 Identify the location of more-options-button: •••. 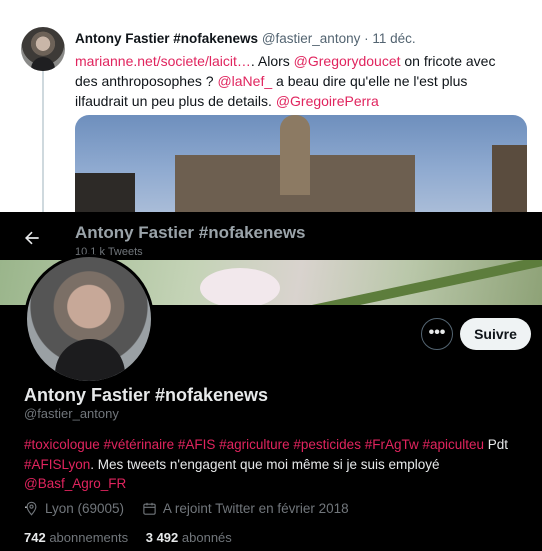
(437, 334).